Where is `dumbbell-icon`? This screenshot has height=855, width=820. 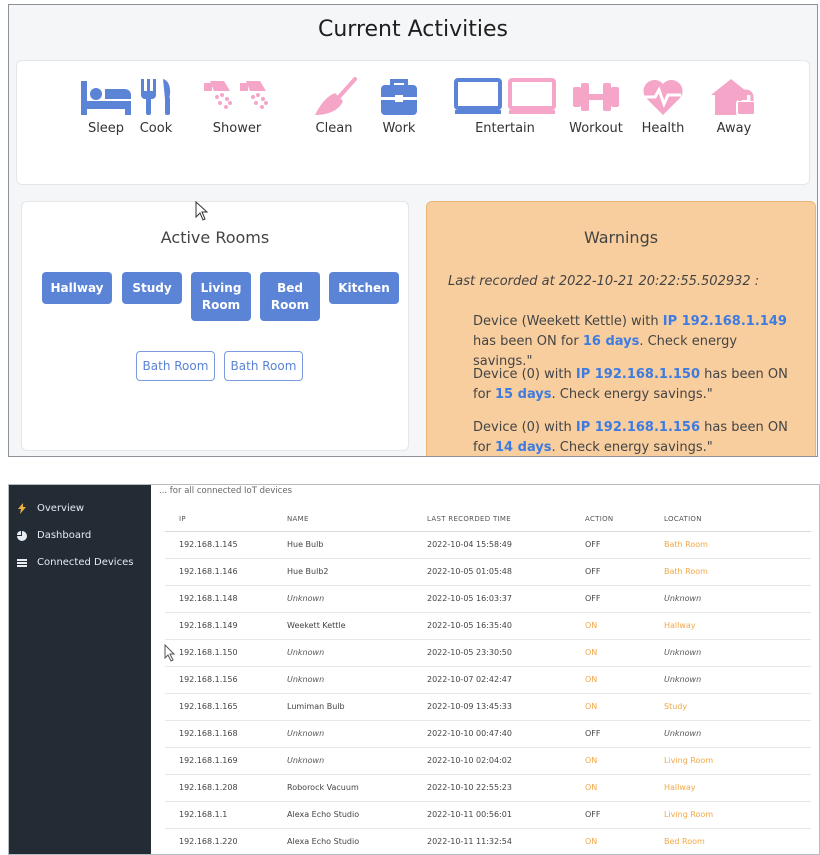
dumbbell-icon is located at coordinates (596, 97).